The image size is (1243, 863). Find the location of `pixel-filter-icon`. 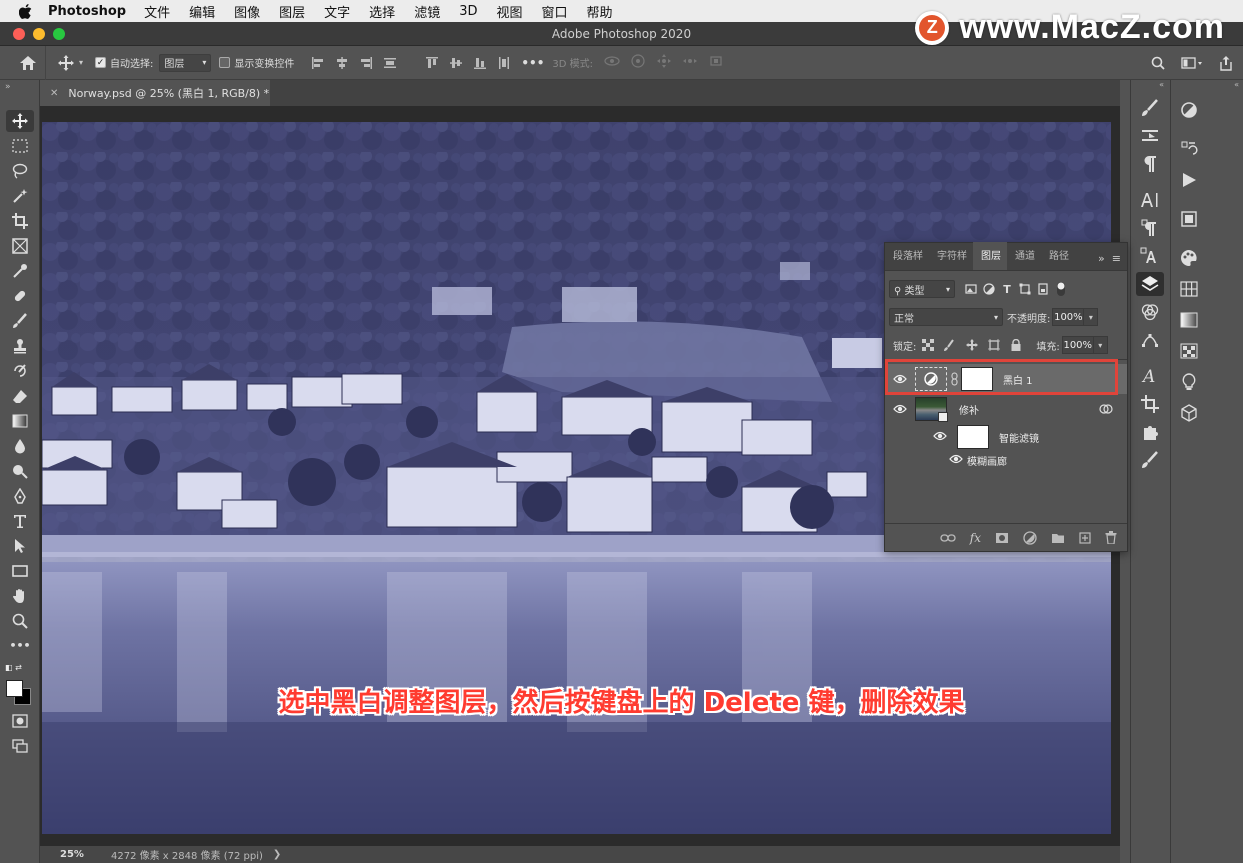

pixel-filter-icon is located at coordinates (971, 289).